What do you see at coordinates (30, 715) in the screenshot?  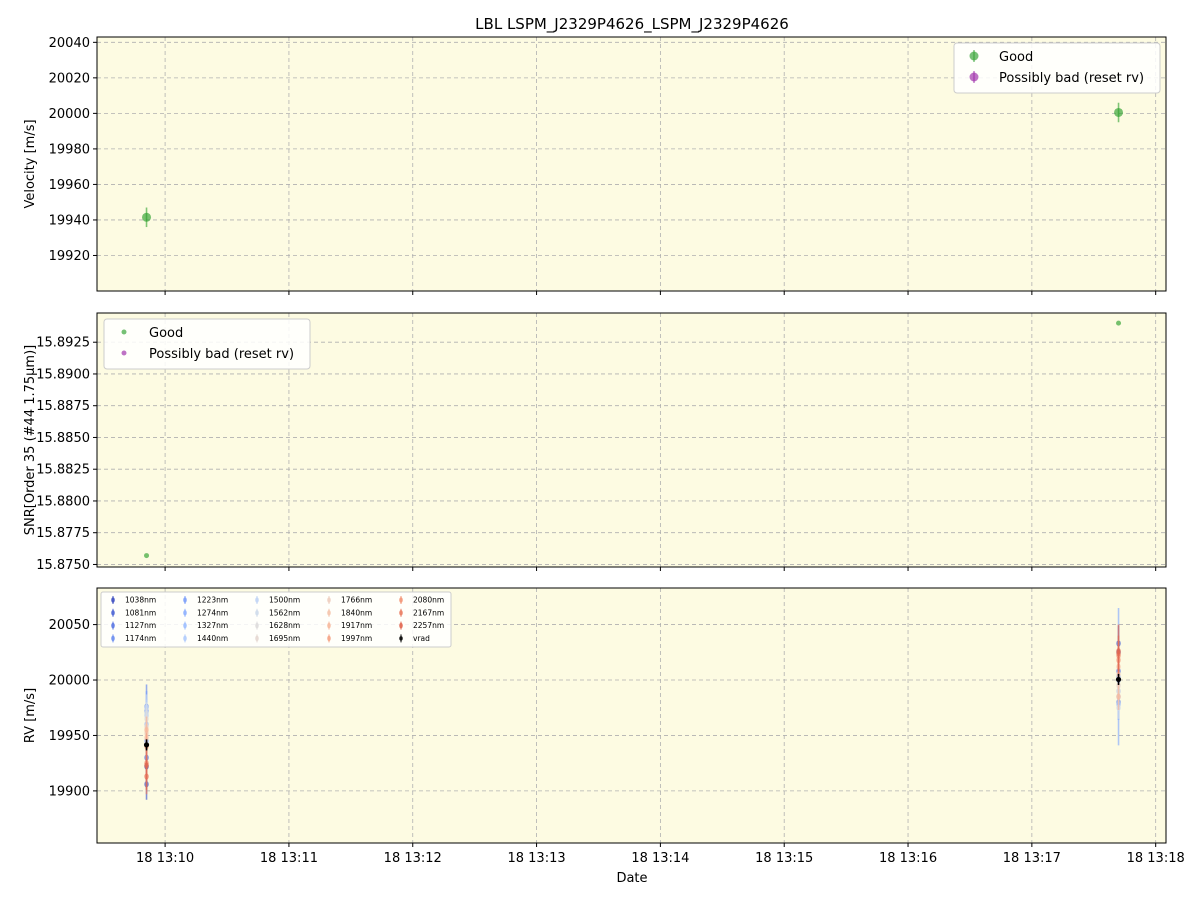 I see `y-axis-label: RV [m/s]` at bounding box center [30, 715].